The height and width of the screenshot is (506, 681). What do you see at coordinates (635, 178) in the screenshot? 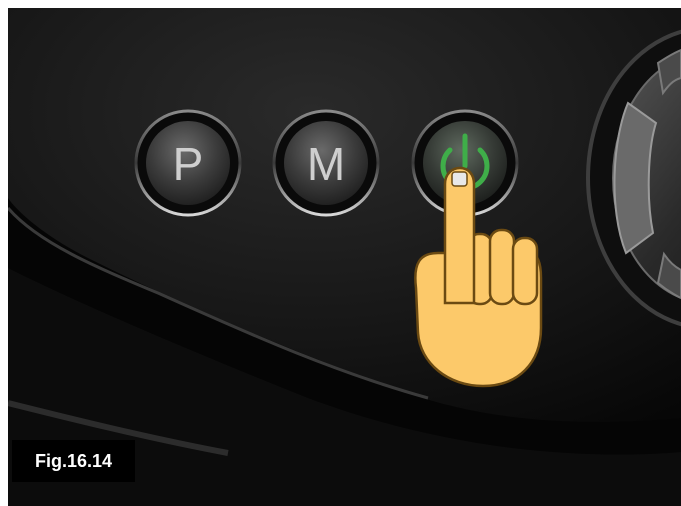
I see `dpad-left-key` at bounding box center [635, 178].